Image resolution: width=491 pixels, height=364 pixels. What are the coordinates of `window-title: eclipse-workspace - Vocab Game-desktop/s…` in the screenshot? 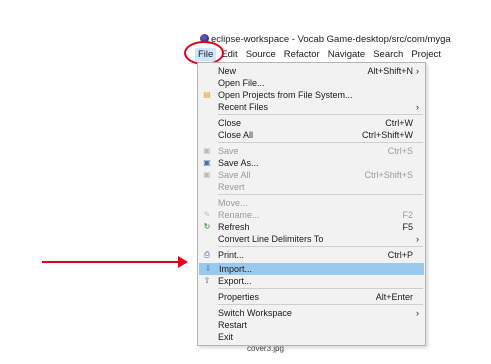 It's located at (331, 39).